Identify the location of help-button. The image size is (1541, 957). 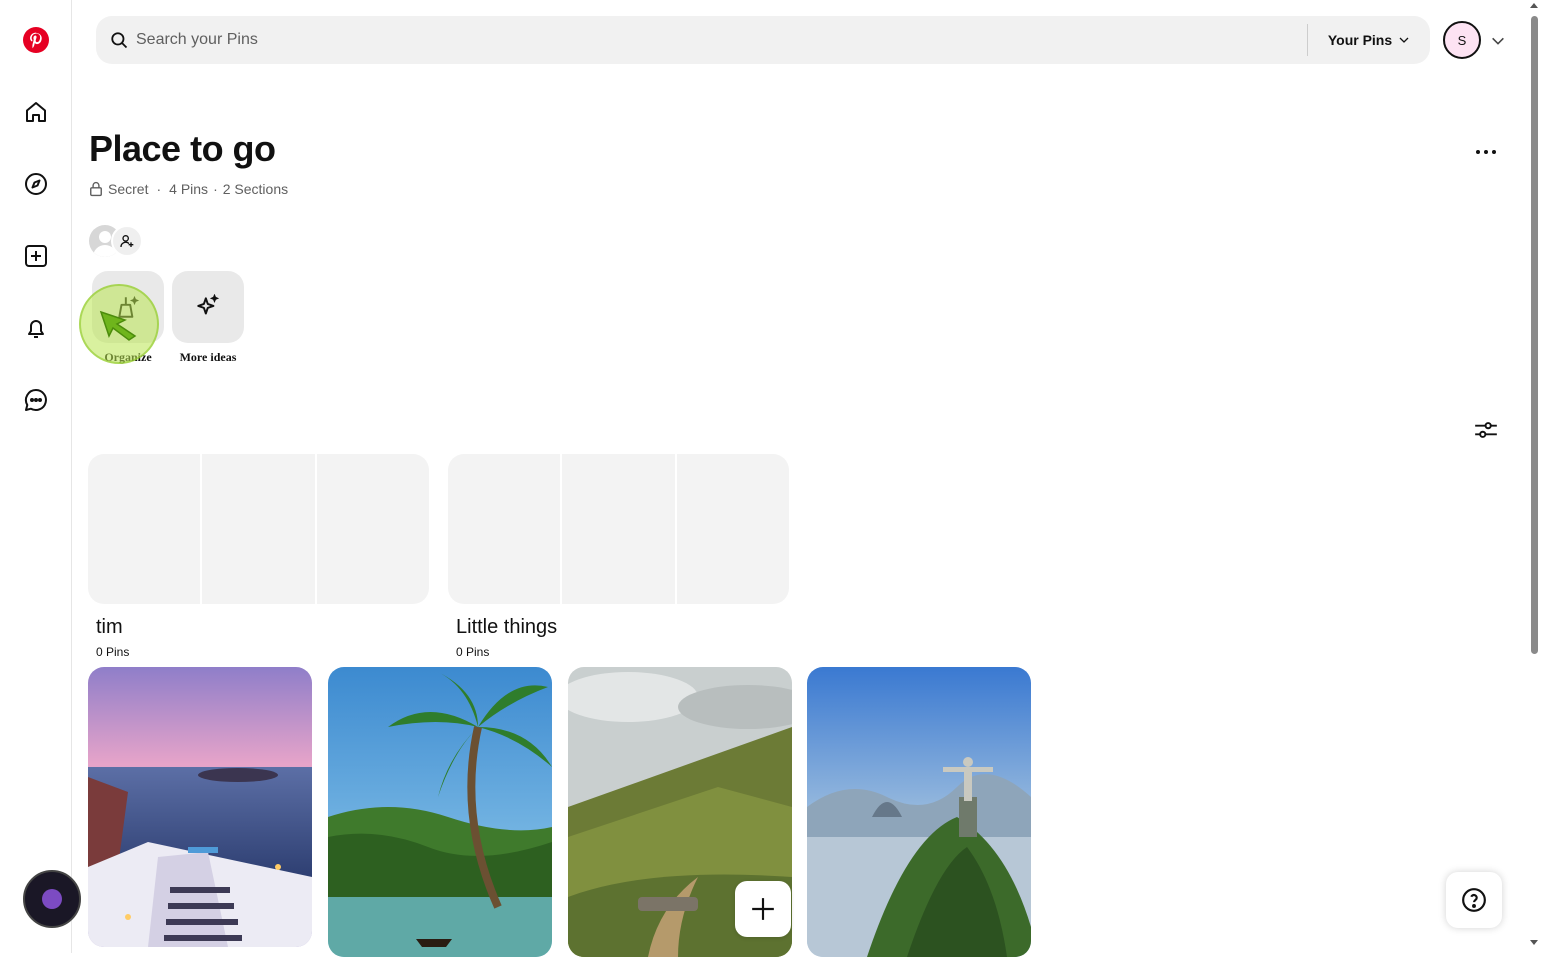
(1474, 900).